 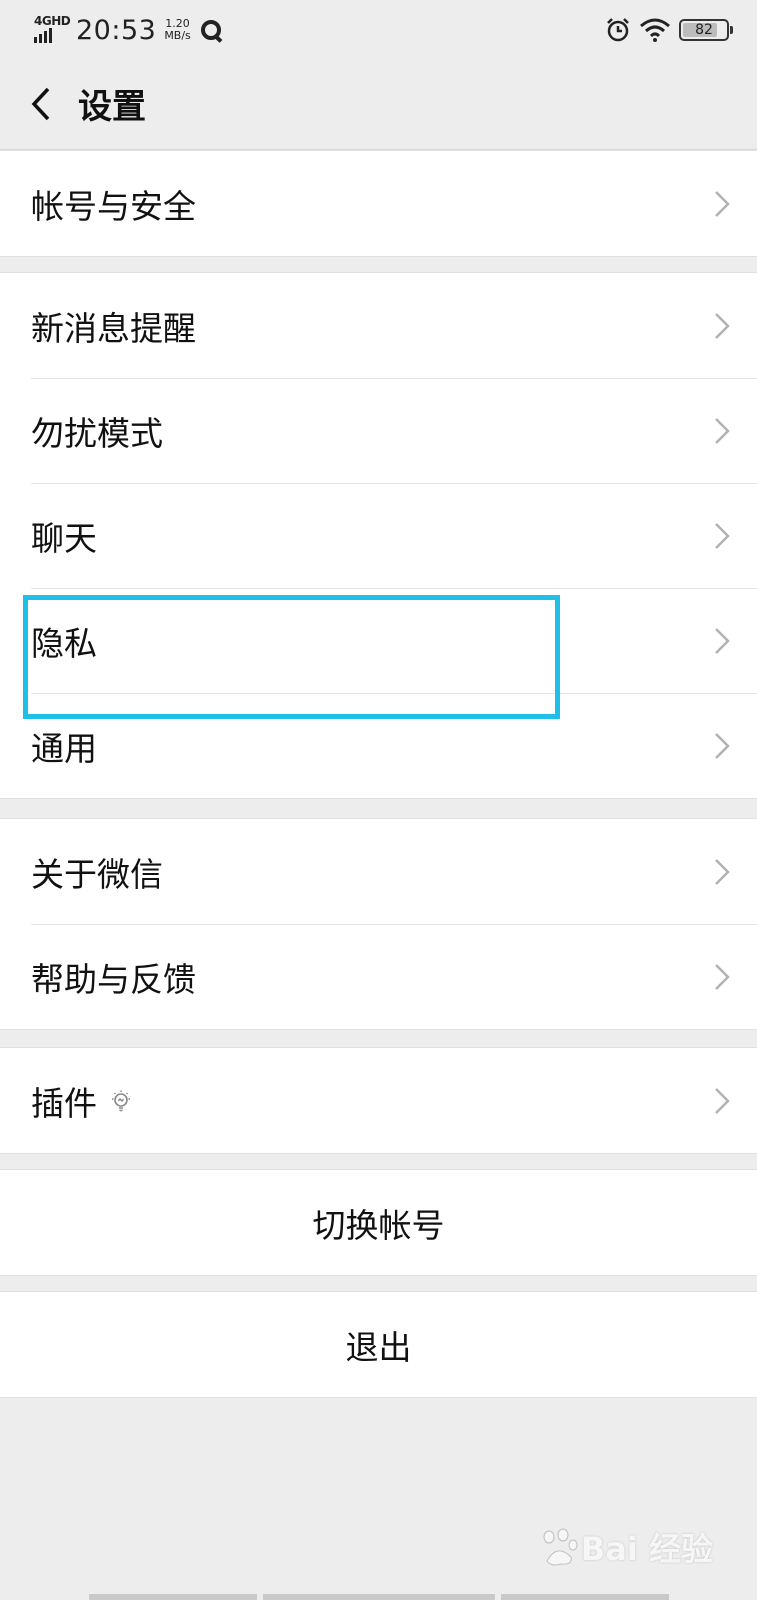 I want to click on status-right: 82, so click(x=669, y=30).